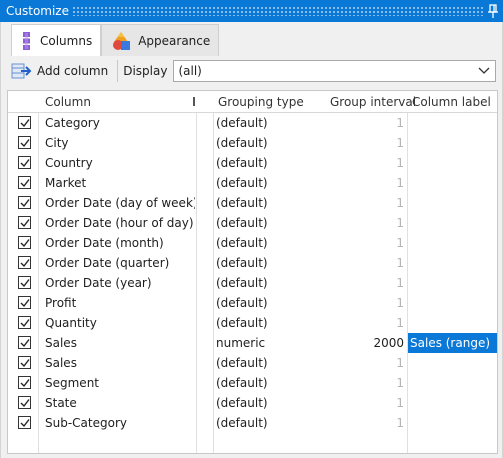 Image resolution: width=503 pixels, height=458 pixels. Describe the element at coordinates (66, 102) in the screenshot. I see `header-column: Column` at that location.